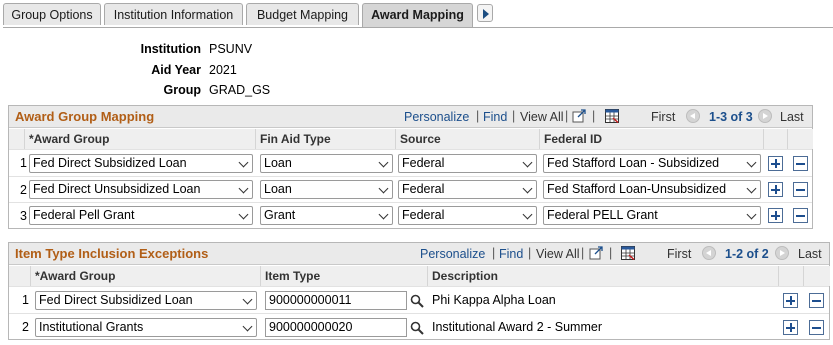 This screenshot has height=345, width=833. Describe the element at coordinates (326, 139) in the screenshot. I see `col-header-fin-aid-type: Fin Aid Type` at that location.